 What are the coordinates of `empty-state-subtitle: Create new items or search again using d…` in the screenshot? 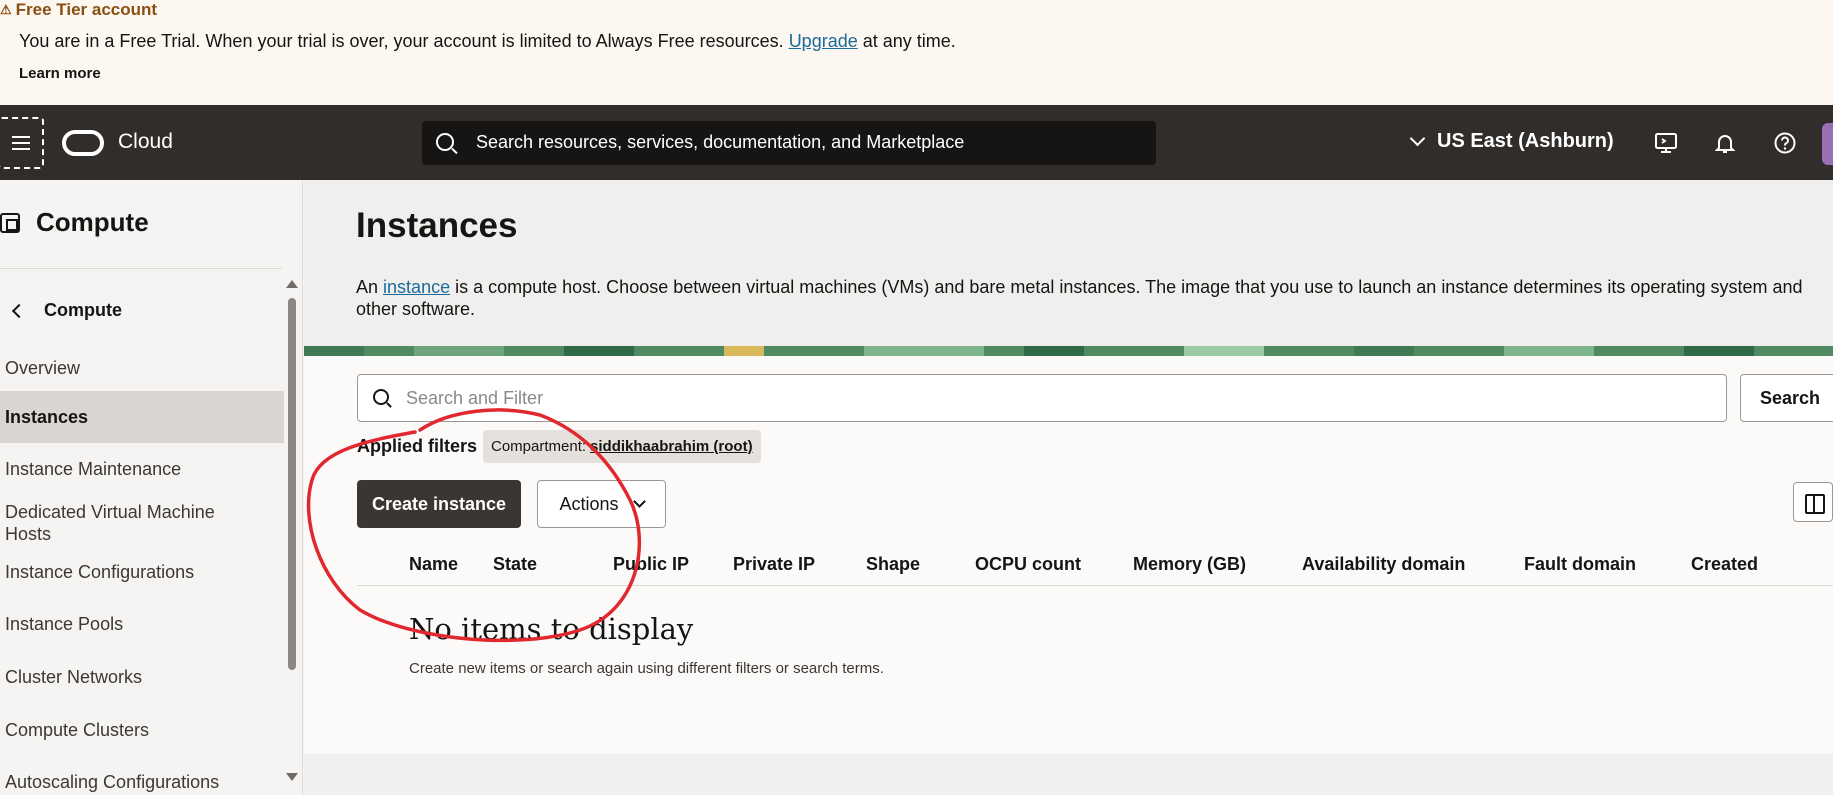 It's located at (646, 668).